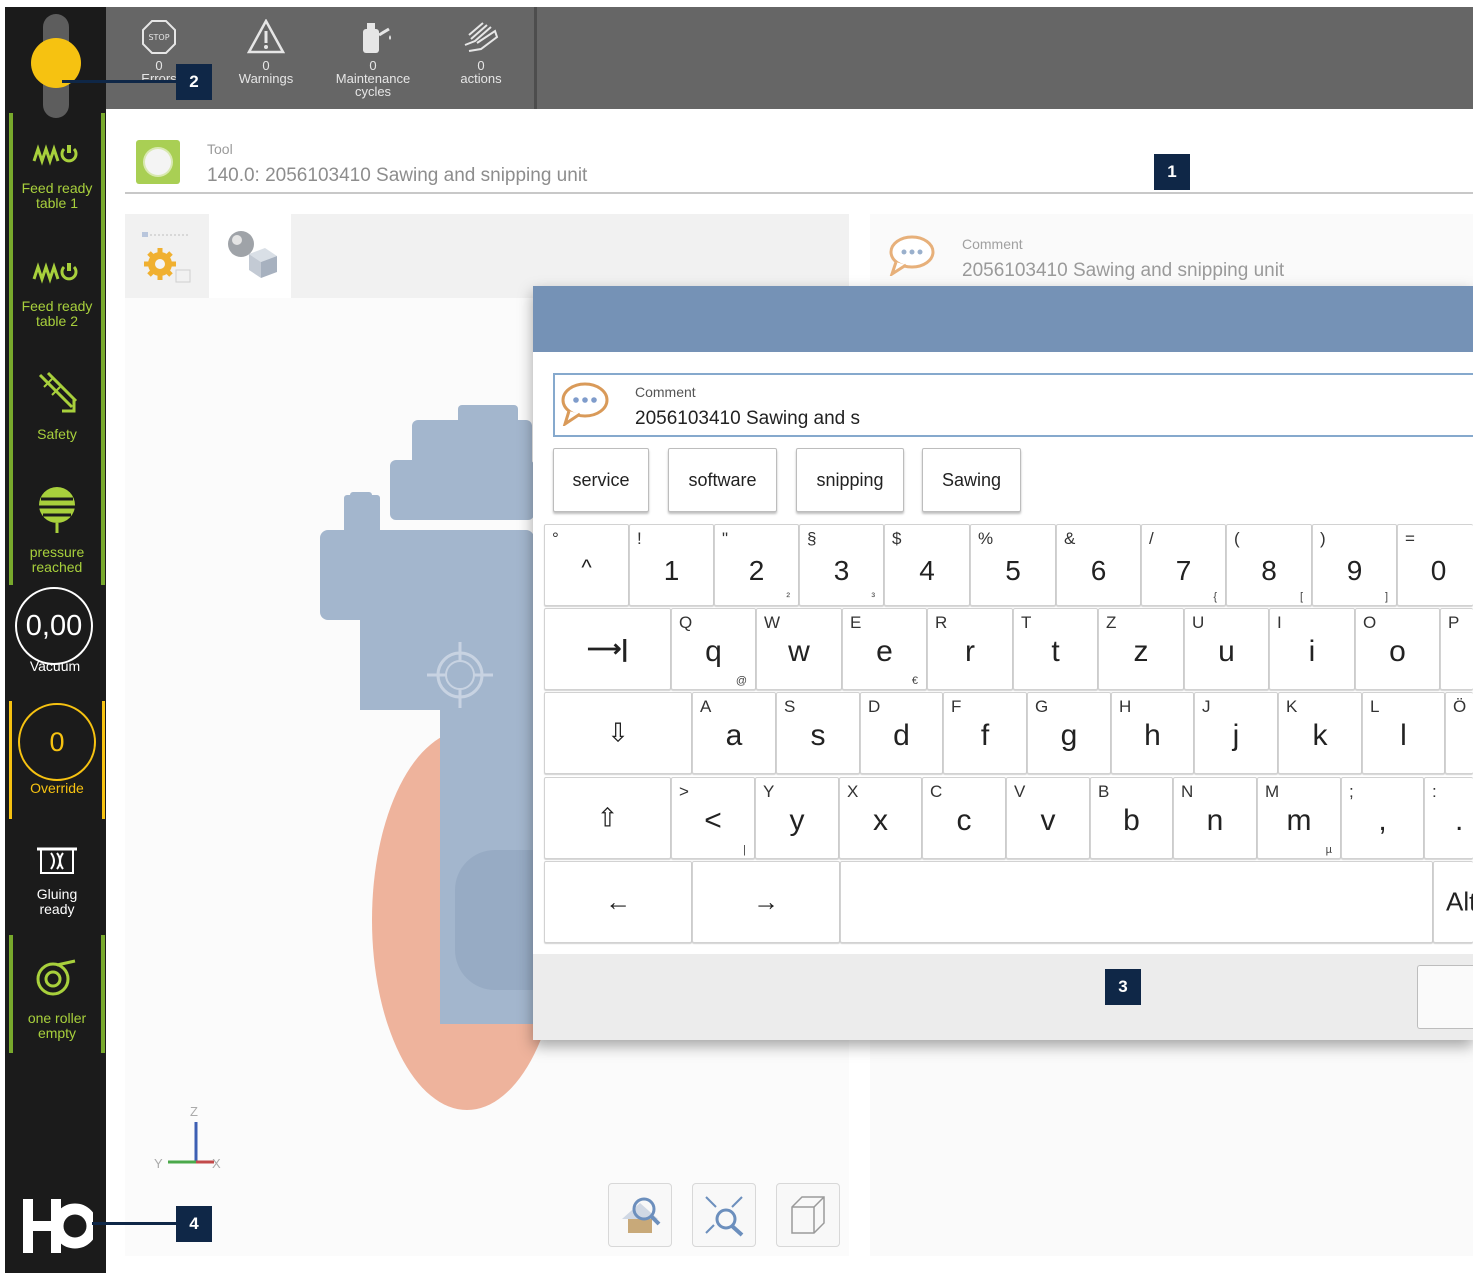 The image size is (1473, 1273). What do you see at coordinates (1453, 902) in the screenshot?
I see `key-alt: Alt` at bounding box center [1453, 902].